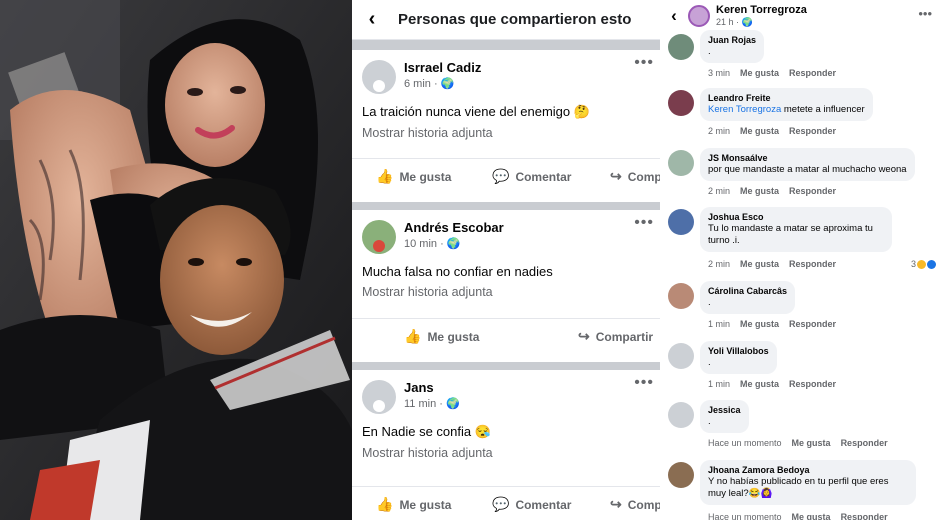  What do you see at coordinates (515, 19) in the screenshot?
I see `page-title: Personas que compartieron esto` at bounding box center [515, 19].